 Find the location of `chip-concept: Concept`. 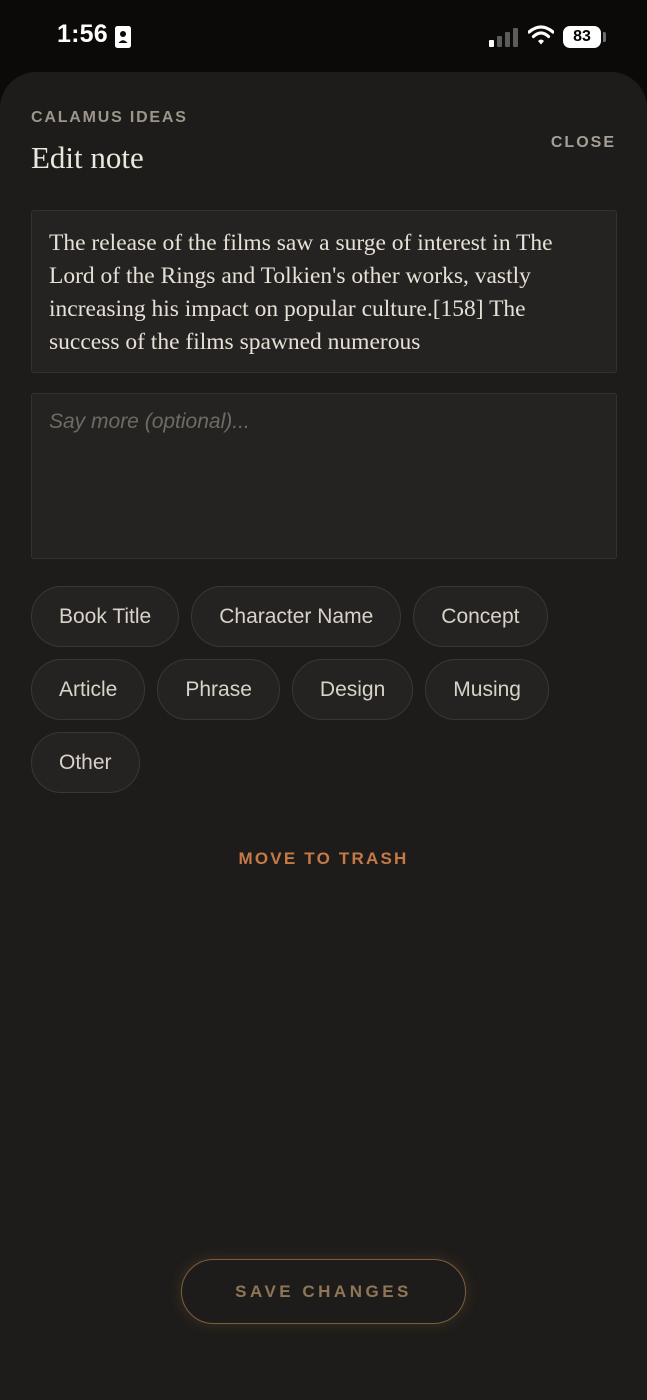

chip-concept: Concept is located at coordinates (480, 616).